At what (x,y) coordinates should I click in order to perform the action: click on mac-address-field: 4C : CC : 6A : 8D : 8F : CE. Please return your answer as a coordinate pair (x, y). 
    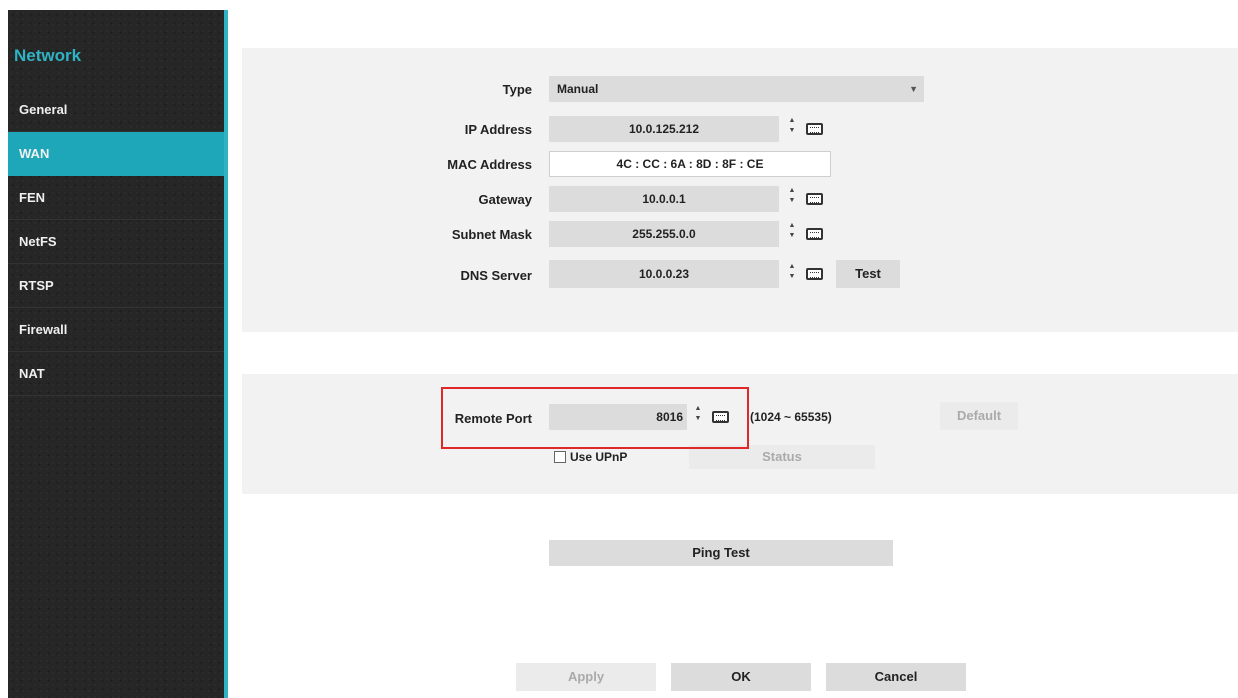
    Looking at the image, I should click on (690, 164).